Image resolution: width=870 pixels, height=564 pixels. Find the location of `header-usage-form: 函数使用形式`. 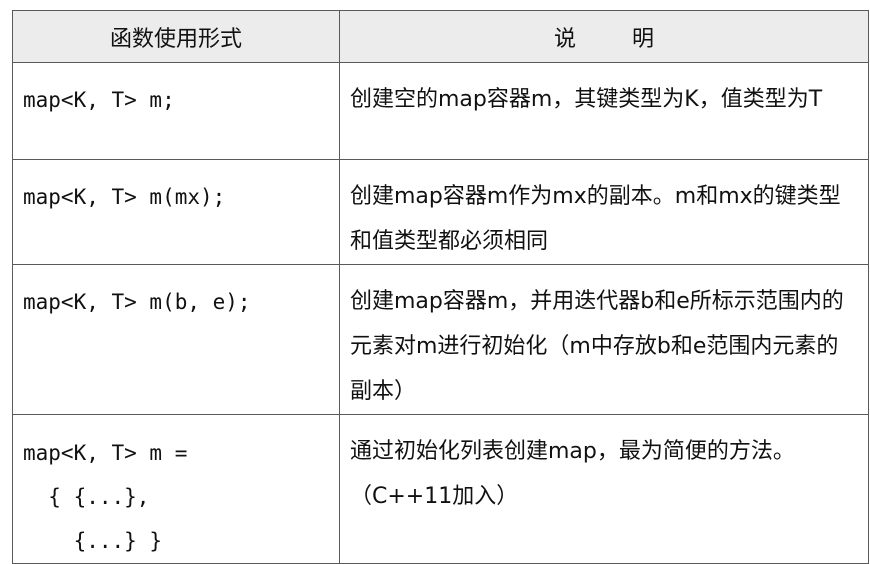

header-usage-form: 函数使用形式 is located at coordinates (176, 36).